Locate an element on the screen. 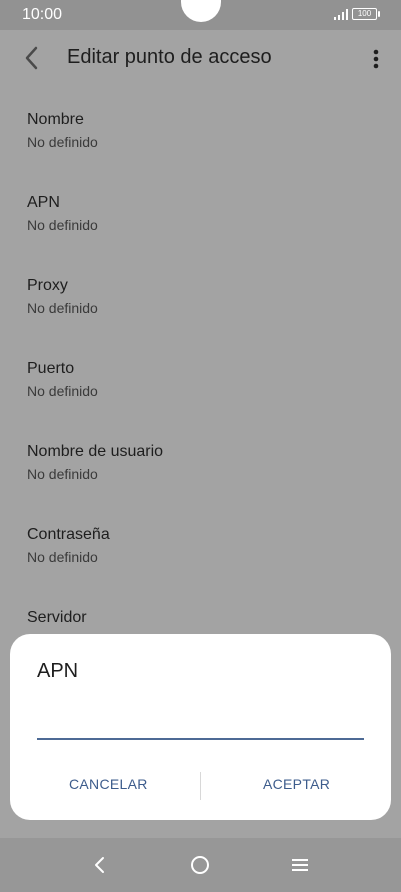 The image size is (401, 892). signal-icon is located at coordinates (341, 14).